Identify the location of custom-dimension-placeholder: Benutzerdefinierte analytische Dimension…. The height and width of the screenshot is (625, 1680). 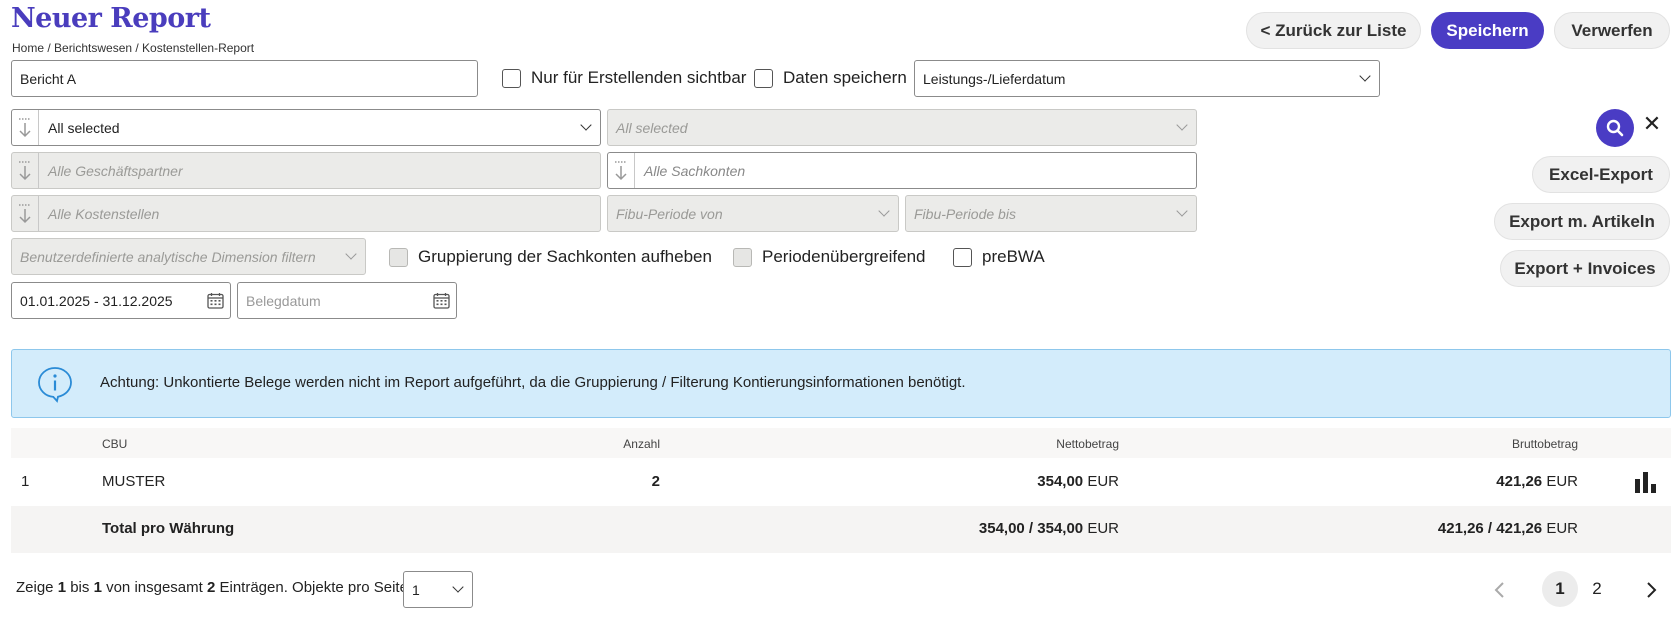
(168, 256).